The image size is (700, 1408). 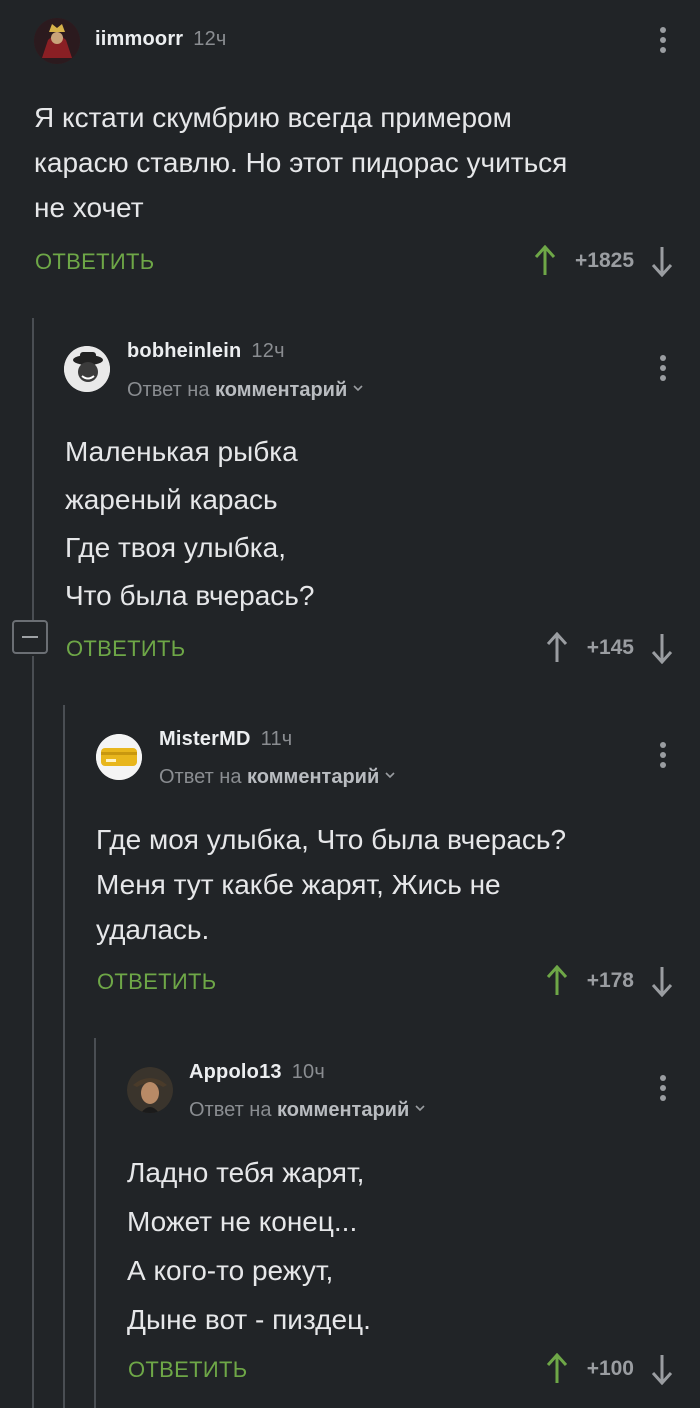 I want to click on vote-score: +145, so click(x=610, y=647).